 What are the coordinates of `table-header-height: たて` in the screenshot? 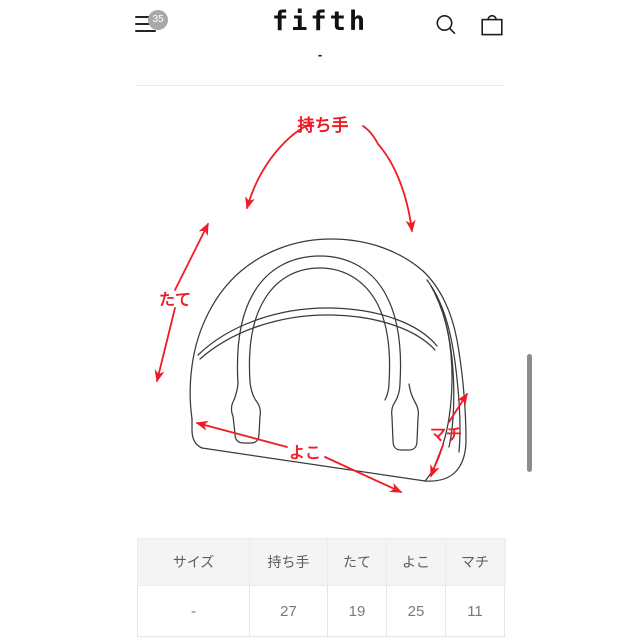 It's located at (357, 562).